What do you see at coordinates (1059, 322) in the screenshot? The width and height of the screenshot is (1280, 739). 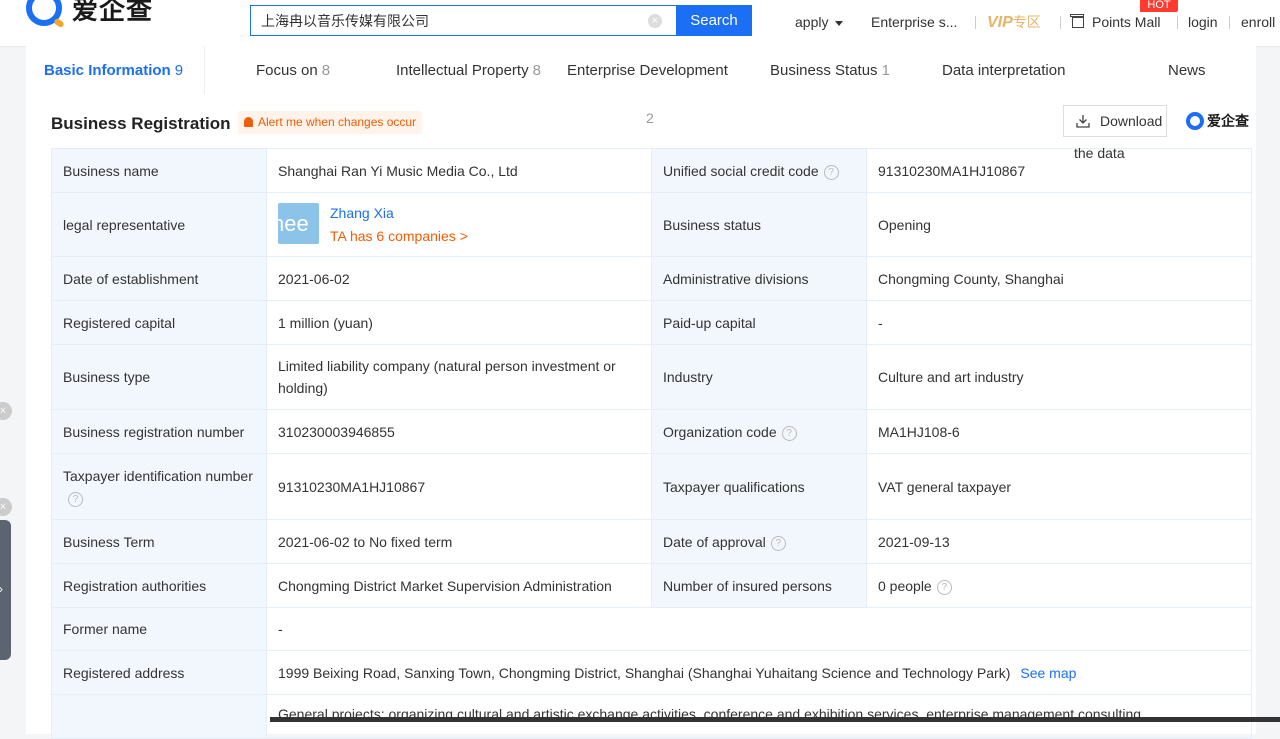 I see `paid-capital-value: -` at bounding box center [1059, 322].